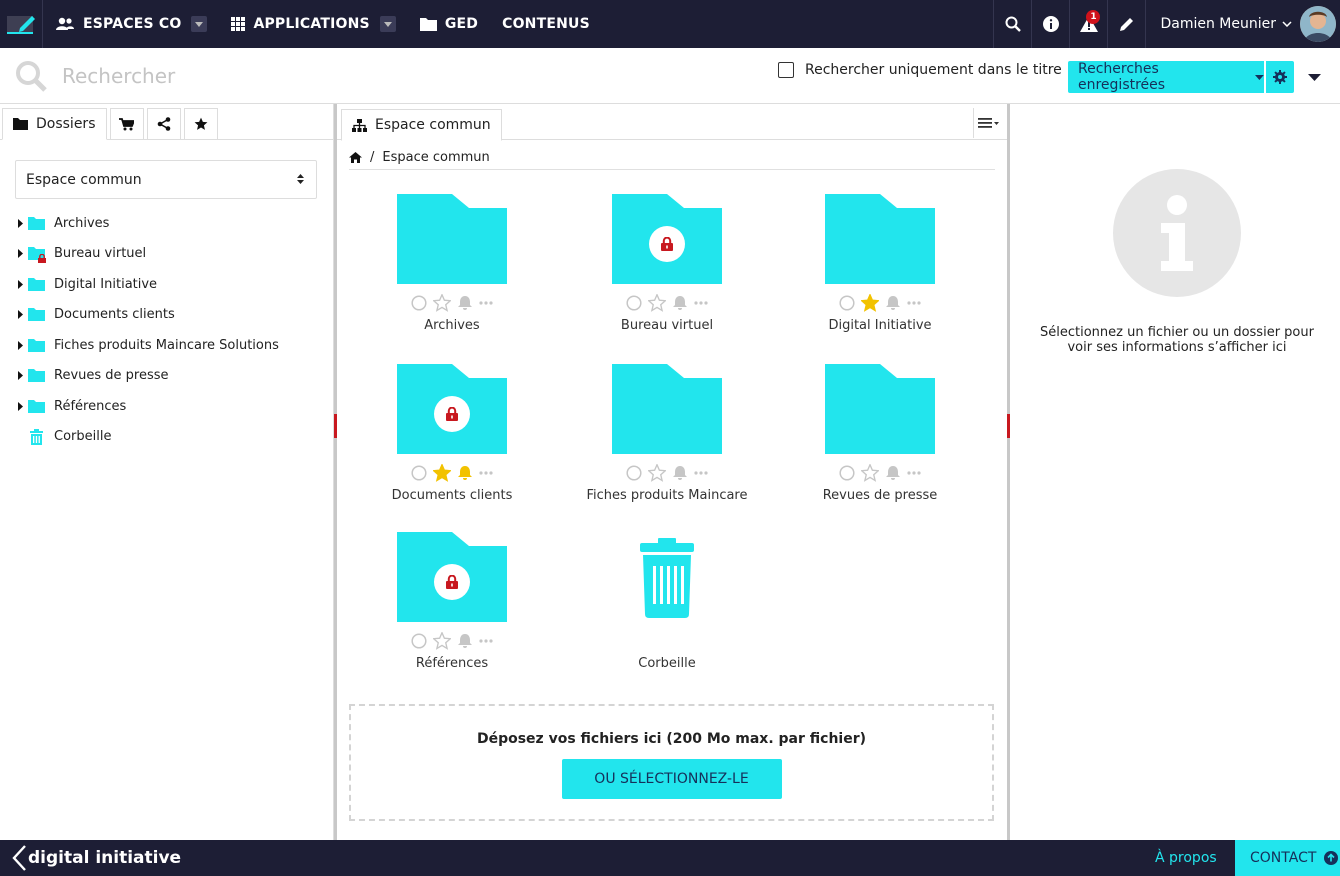 Image resolution: width=1340 pixels, height=876 pixels. I want to click on avatar, so click(1318, 24).